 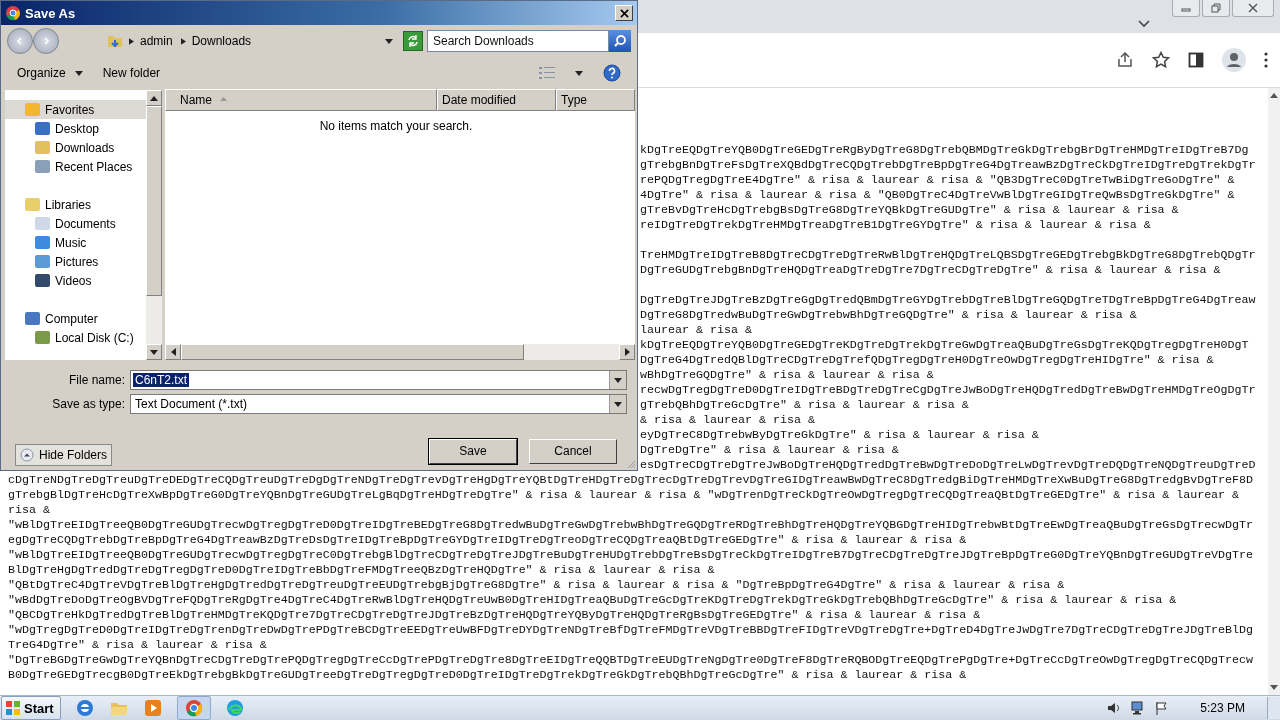 I want to click on text-line: cDgTreNDgTreDgTreuDgTreDEDgTreCQDgTreuDgTreDgDgTreNDgTreDgTrevDgTreHgDgTreYQBtDgTreHDgTreDgTrecDgTreDgTrevDgTreGIDgTreawBwDgTreC8DgTredgBiDgTreHMDgTreXwBuDgTreG8DgTredgBvDgTreF8D, so click(x=631, y=480).